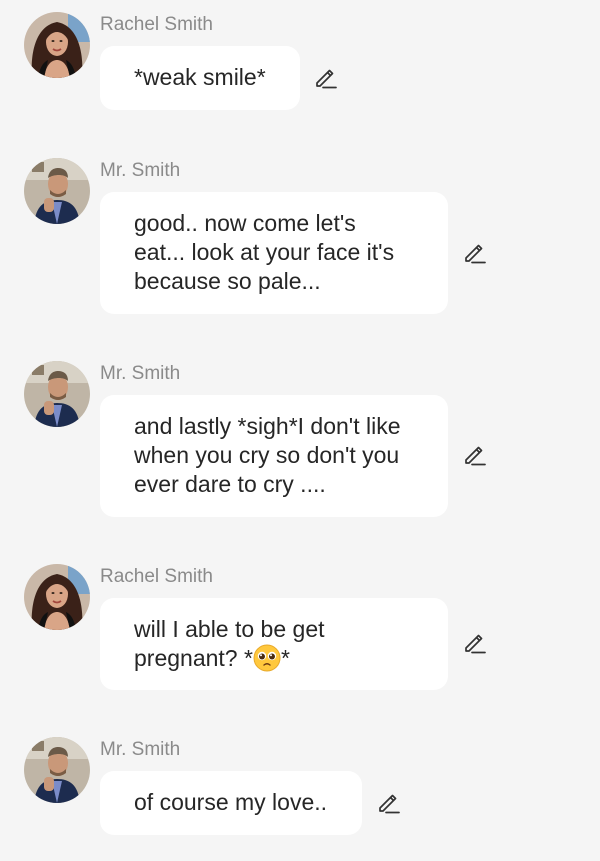 Image resolution: width=600 pixels, height=861 pixels. I want to click on message-text: pregnant? *, so click(193, 658).